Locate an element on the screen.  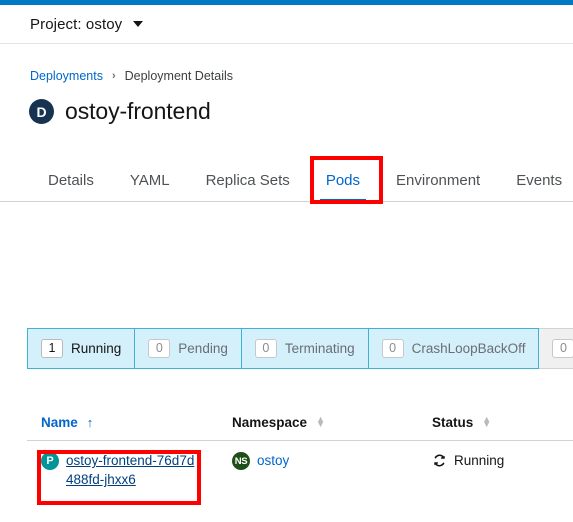
tab-pods: Pods is located at coordinates (343, 181).